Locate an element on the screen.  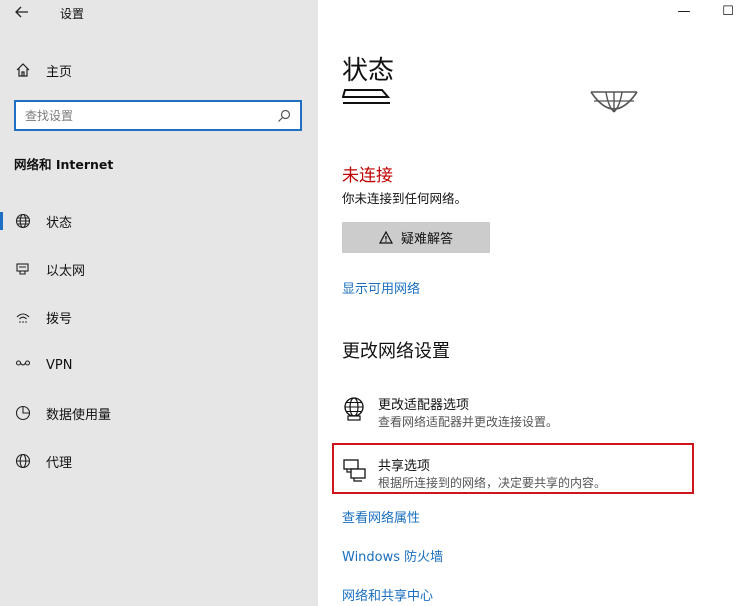
sidebar-item-status: 状态 is located at coordinates (159, 221).